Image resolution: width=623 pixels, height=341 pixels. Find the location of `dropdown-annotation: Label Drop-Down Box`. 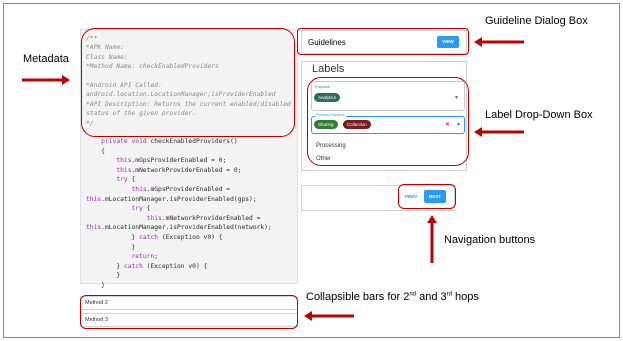

dropdown-annotation: Label Drop-Down Box is located at coordinates (539, 115).